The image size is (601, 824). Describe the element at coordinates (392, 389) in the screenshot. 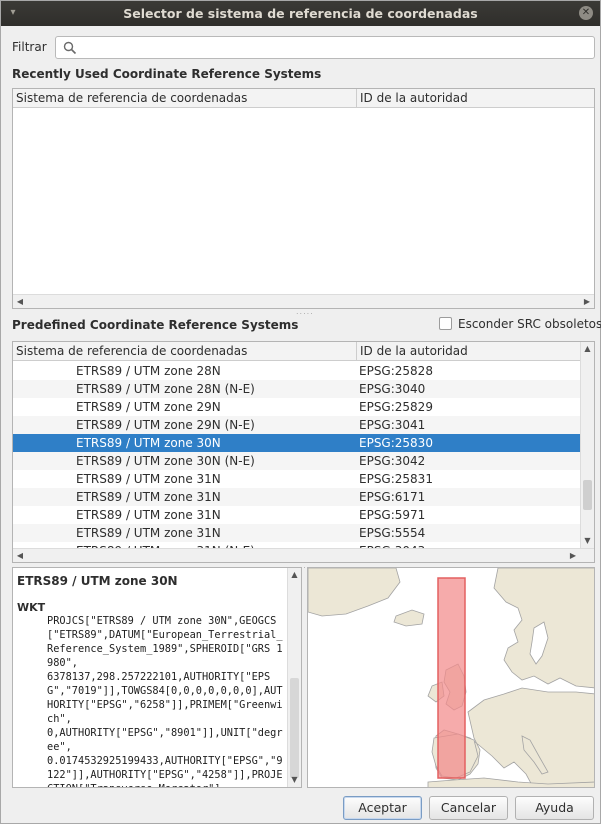

I see `crs-row-authority-id: EPSG:3040` at that location.